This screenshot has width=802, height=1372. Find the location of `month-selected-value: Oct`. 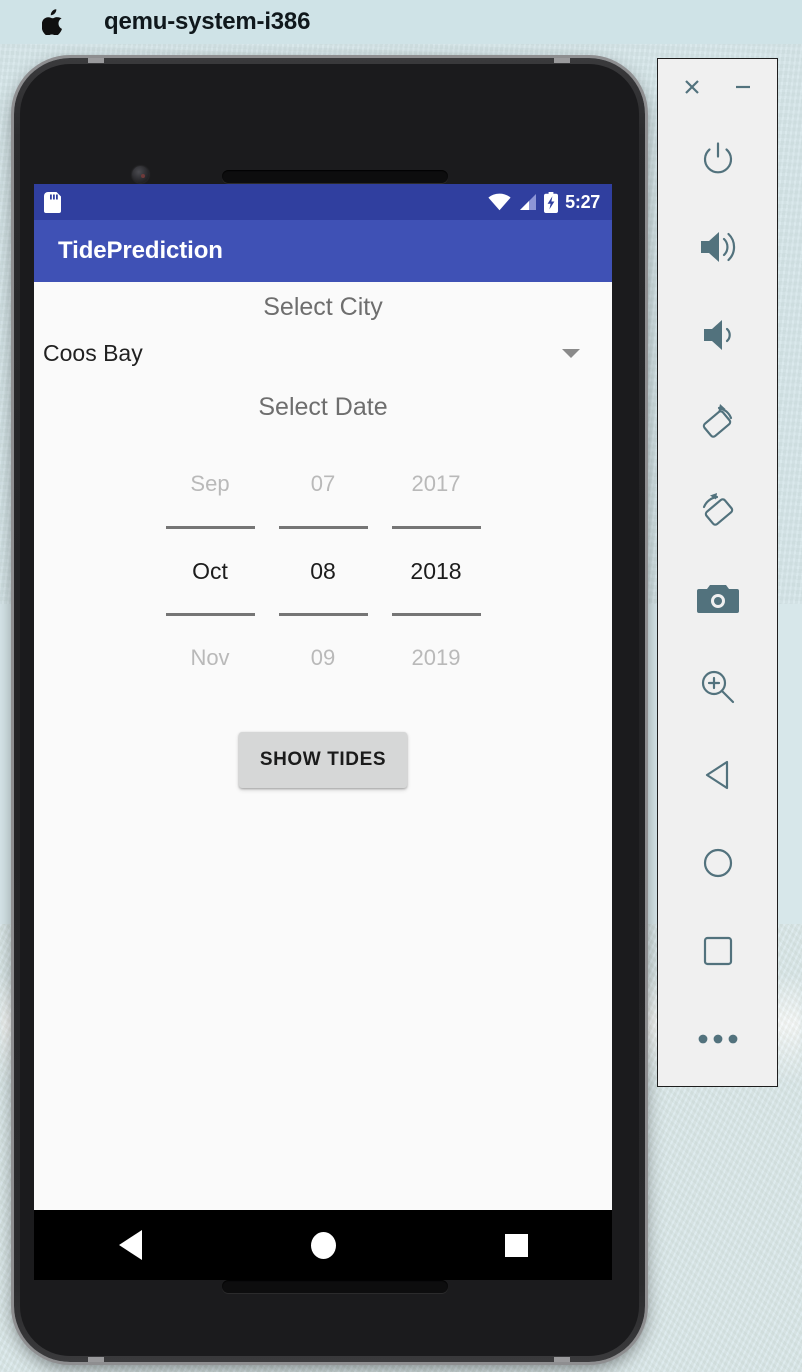

month-selected-value: Oct is located at coordinates (210, 571).